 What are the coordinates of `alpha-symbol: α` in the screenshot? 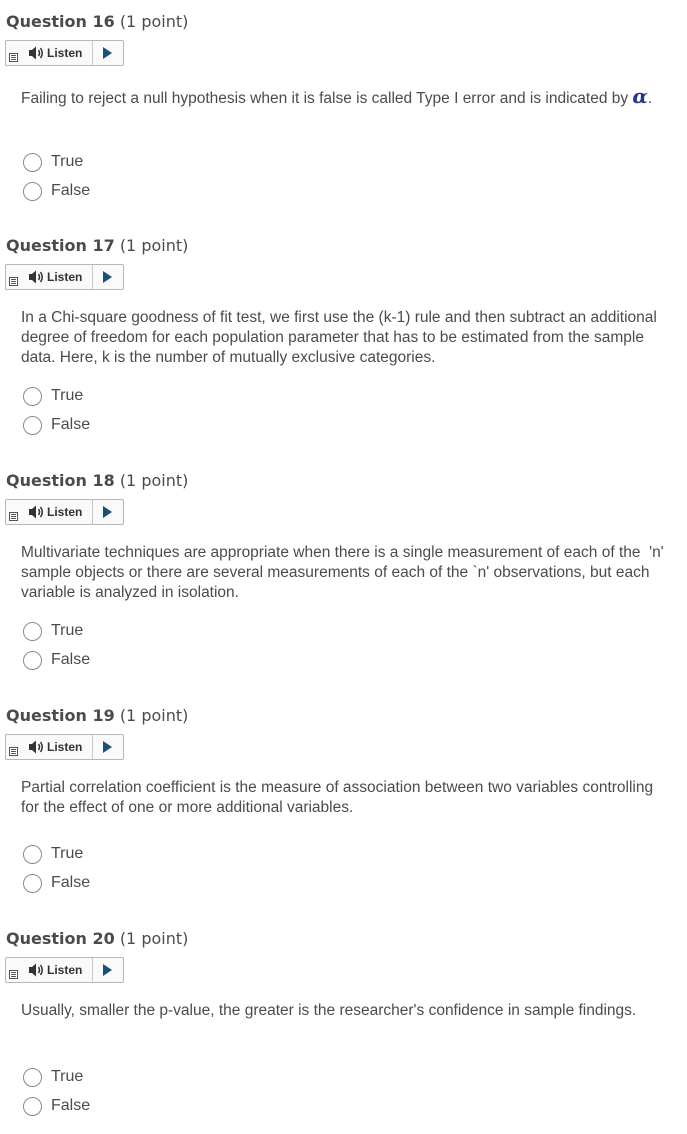 It's located at (640, 96).